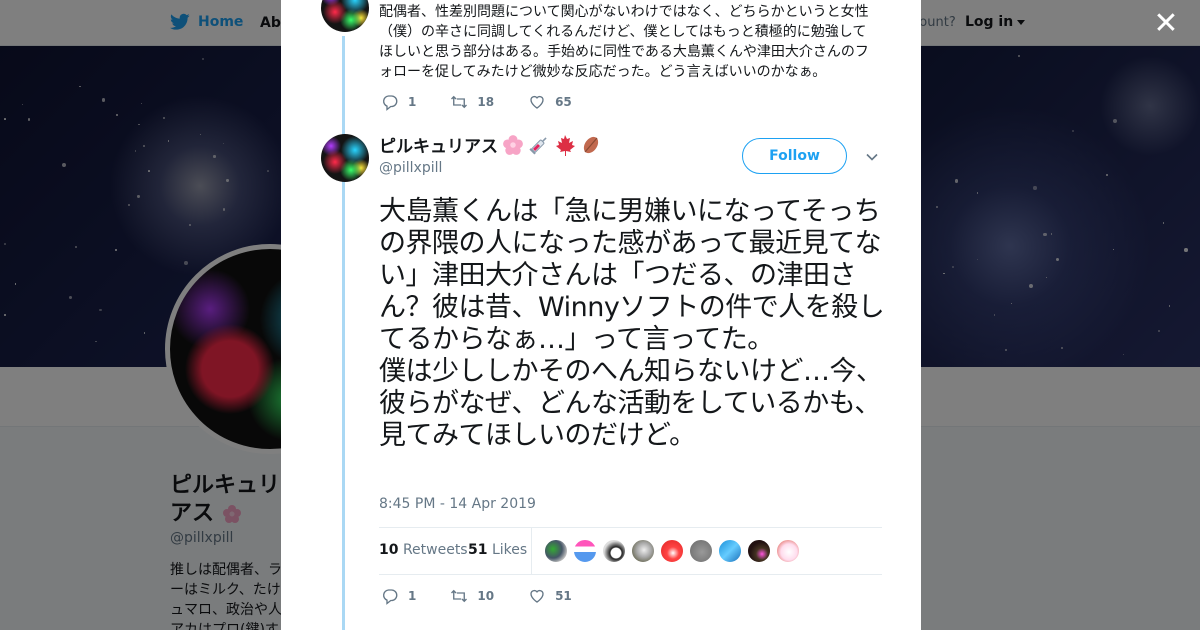 This screenshot has height=630, width=1200. Describe the element at coordinates (472, 102) in the screenshot. I see `retweet-button: 18` at that location.